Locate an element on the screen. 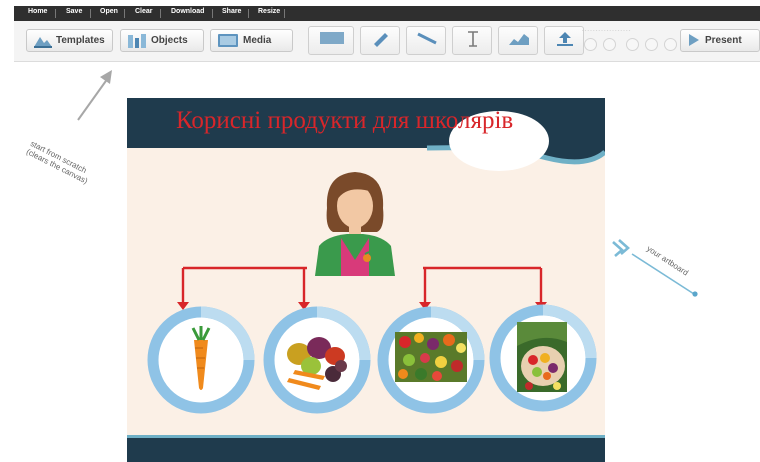 The image size is (760, 462). start-hint-arrow-icon is located at coordinates (94, 95).